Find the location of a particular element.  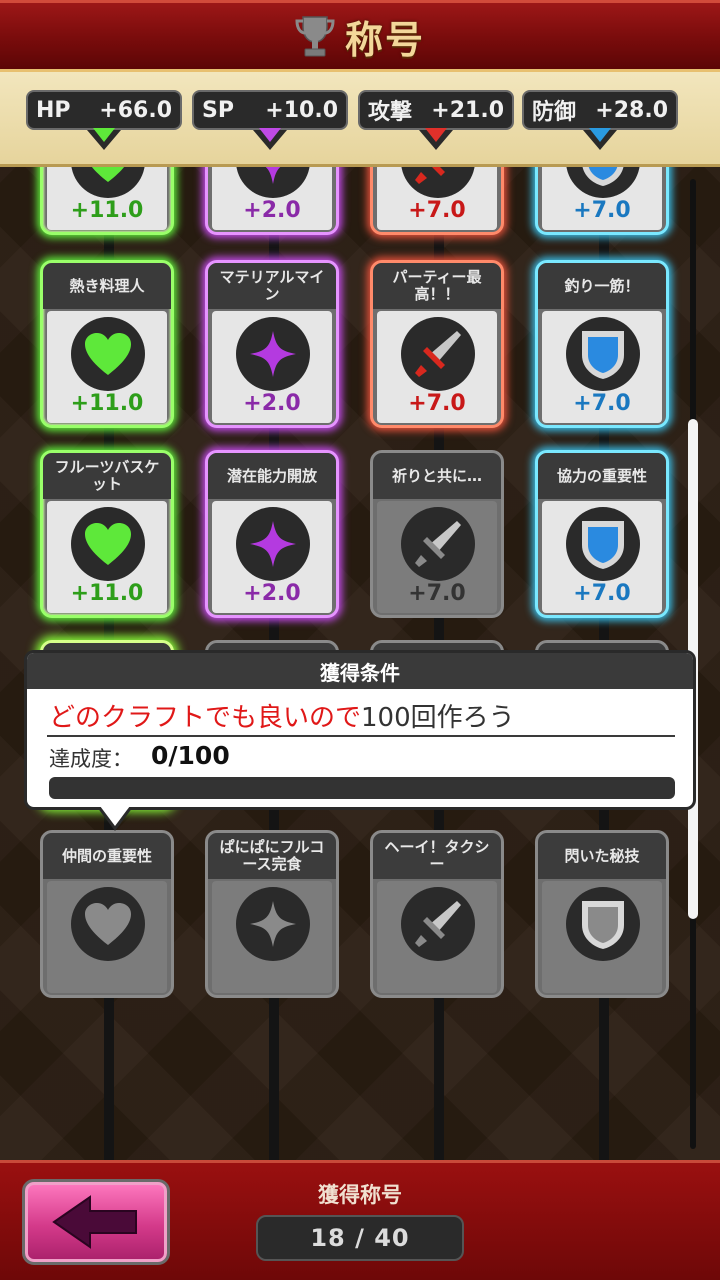

title-tile: 閃いた秘技 is located at coordinates (602, 914).